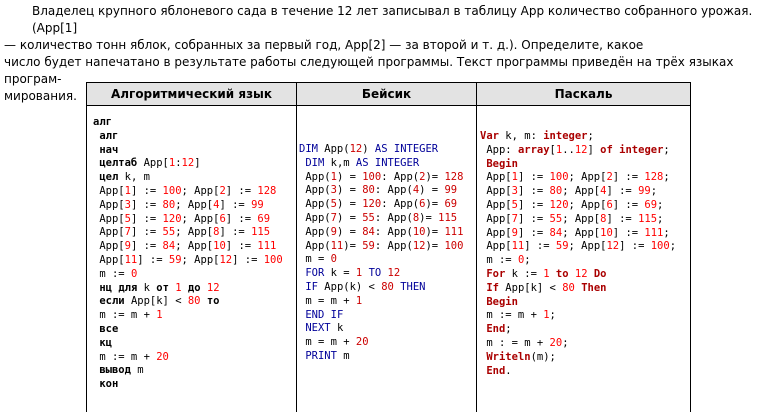  Describe the element at coordinates (585, 247) in the screenshot. I see `pascal-line: App[11] := 59; App[12] := 100;` at that location.